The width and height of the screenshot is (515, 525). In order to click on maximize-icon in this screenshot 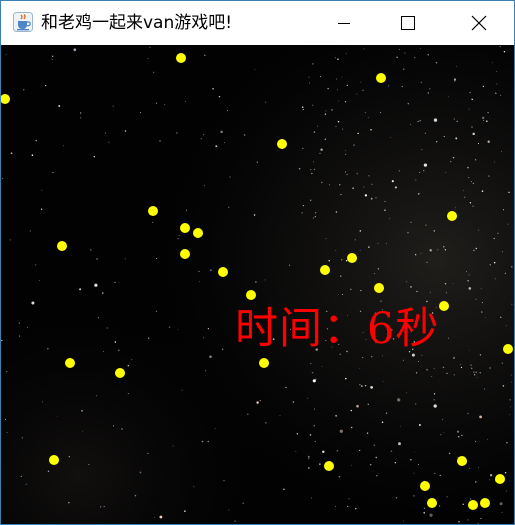, I will do `click(408, 23)`.